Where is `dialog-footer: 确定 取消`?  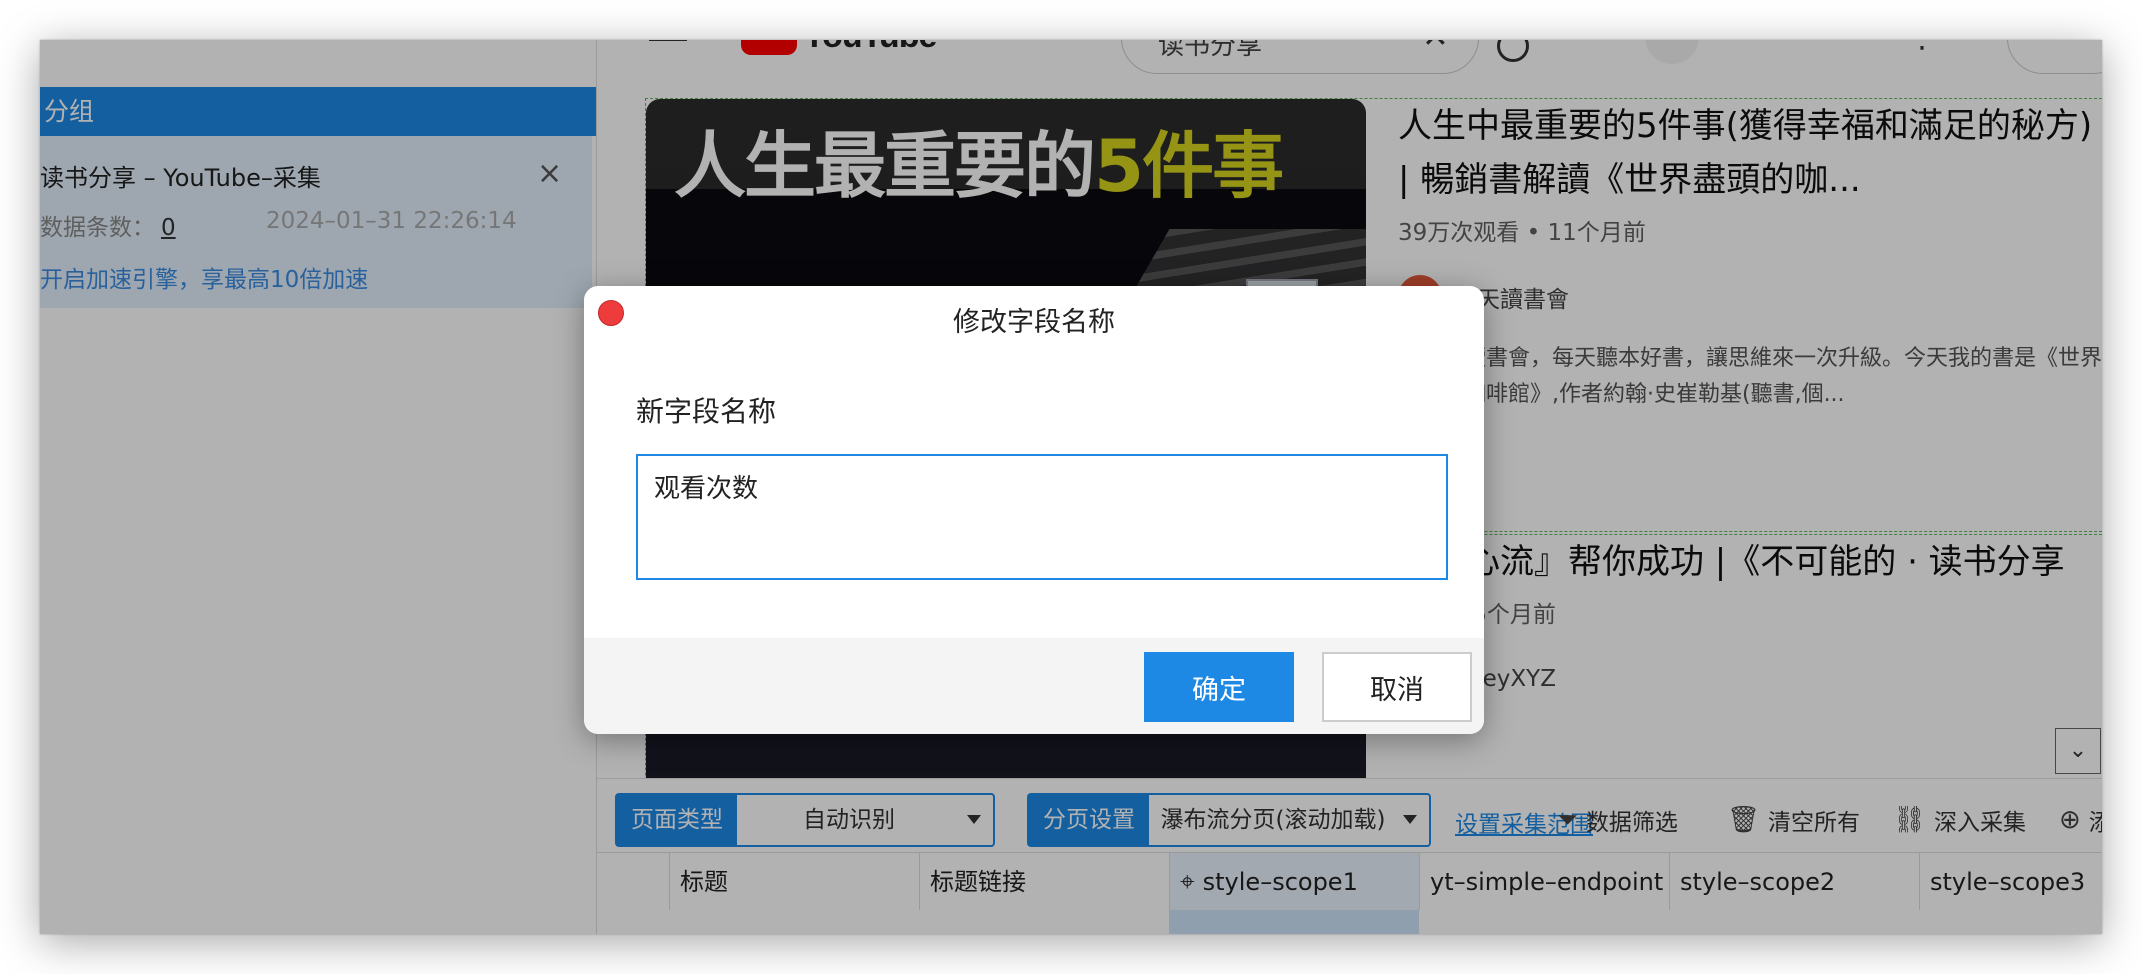 dialog-footer: 确定 取消 is located at coordinates (1034, 686).